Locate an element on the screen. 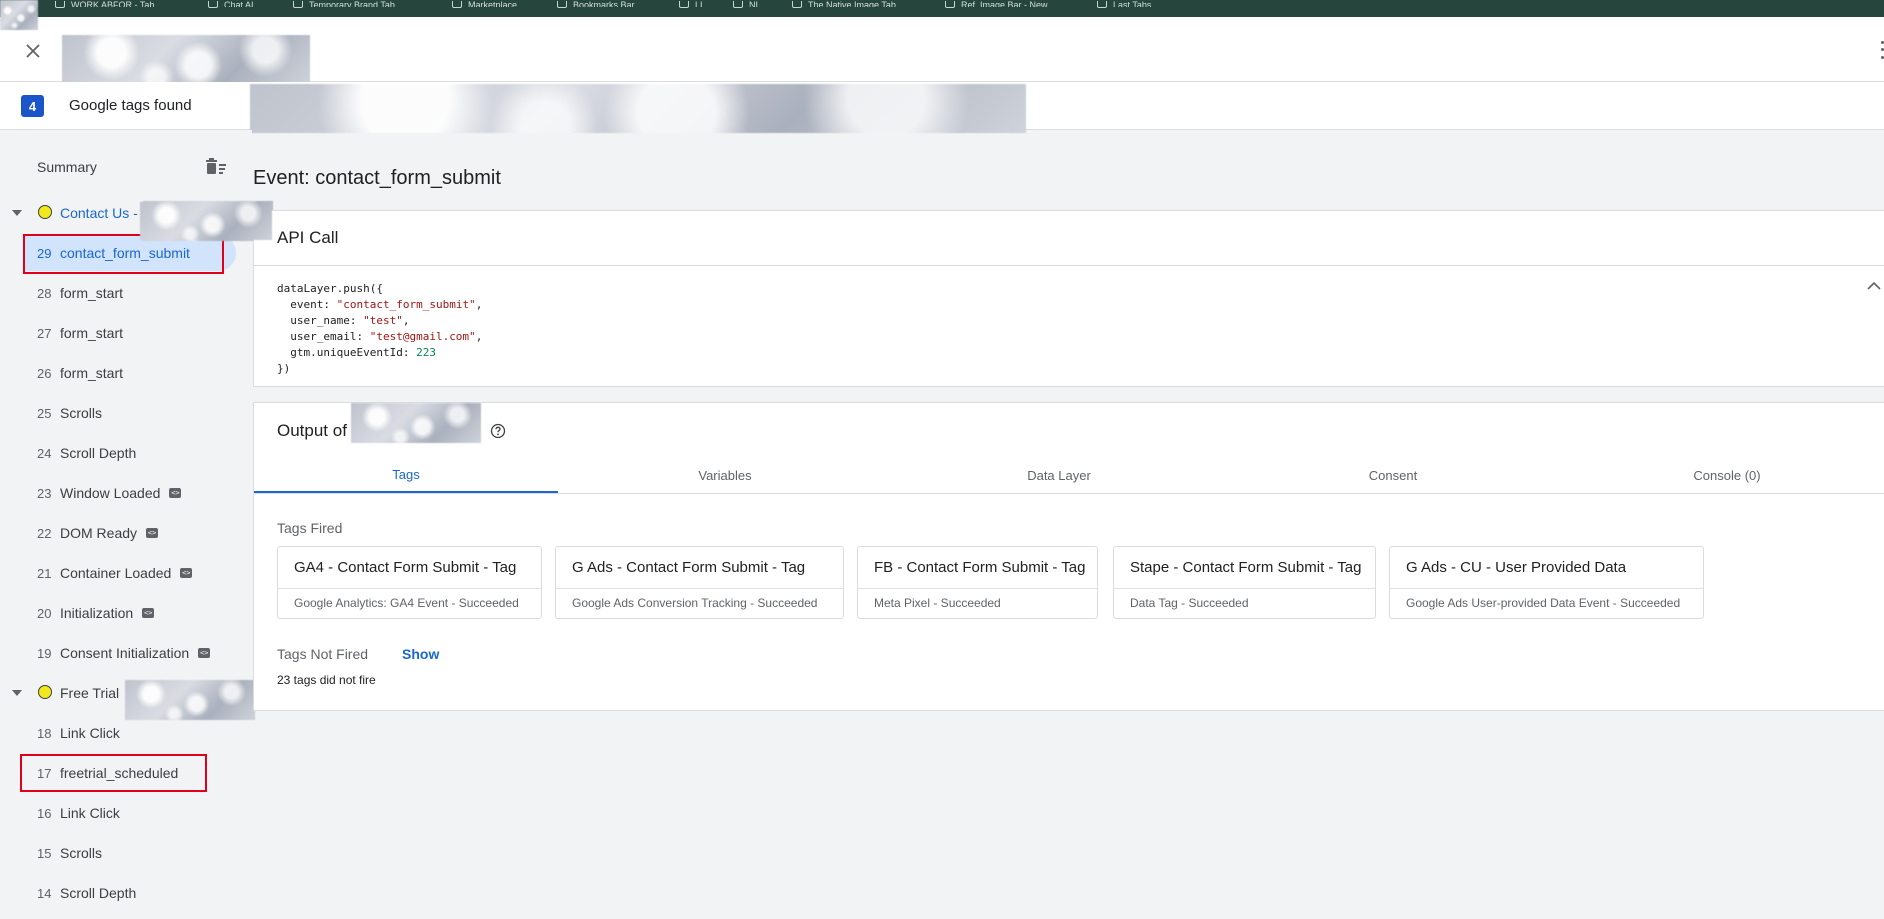  redacted-container-id is located at coordinates (416, 423).